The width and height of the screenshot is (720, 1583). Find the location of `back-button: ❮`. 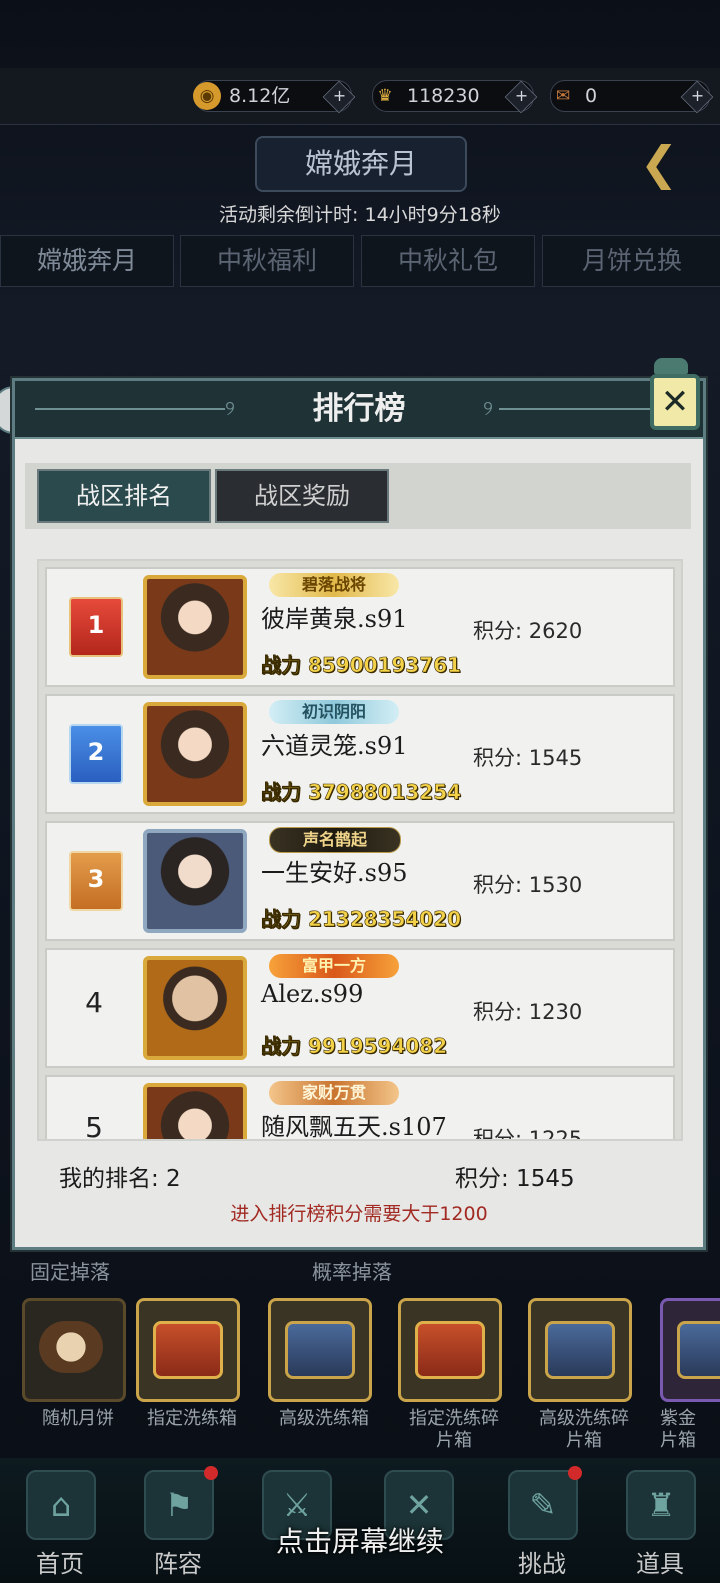

back-button: ❮ is located at coordinates (659, 163).